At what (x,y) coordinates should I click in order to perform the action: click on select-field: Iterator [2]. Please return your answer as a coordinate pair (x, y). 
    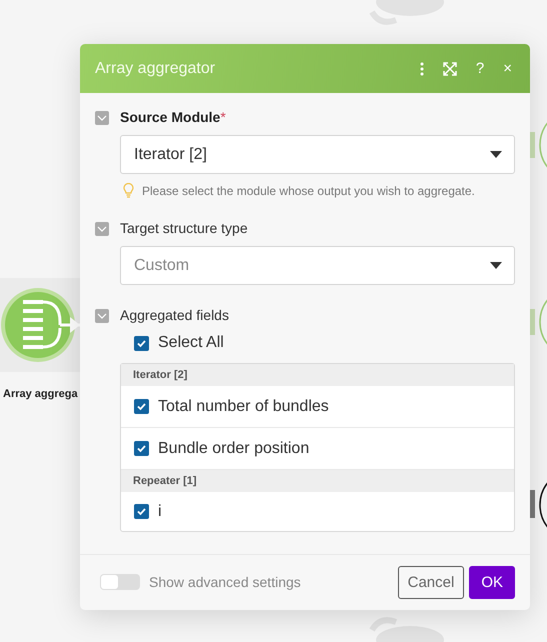
    Looking at the image, I should click on (317, 154).